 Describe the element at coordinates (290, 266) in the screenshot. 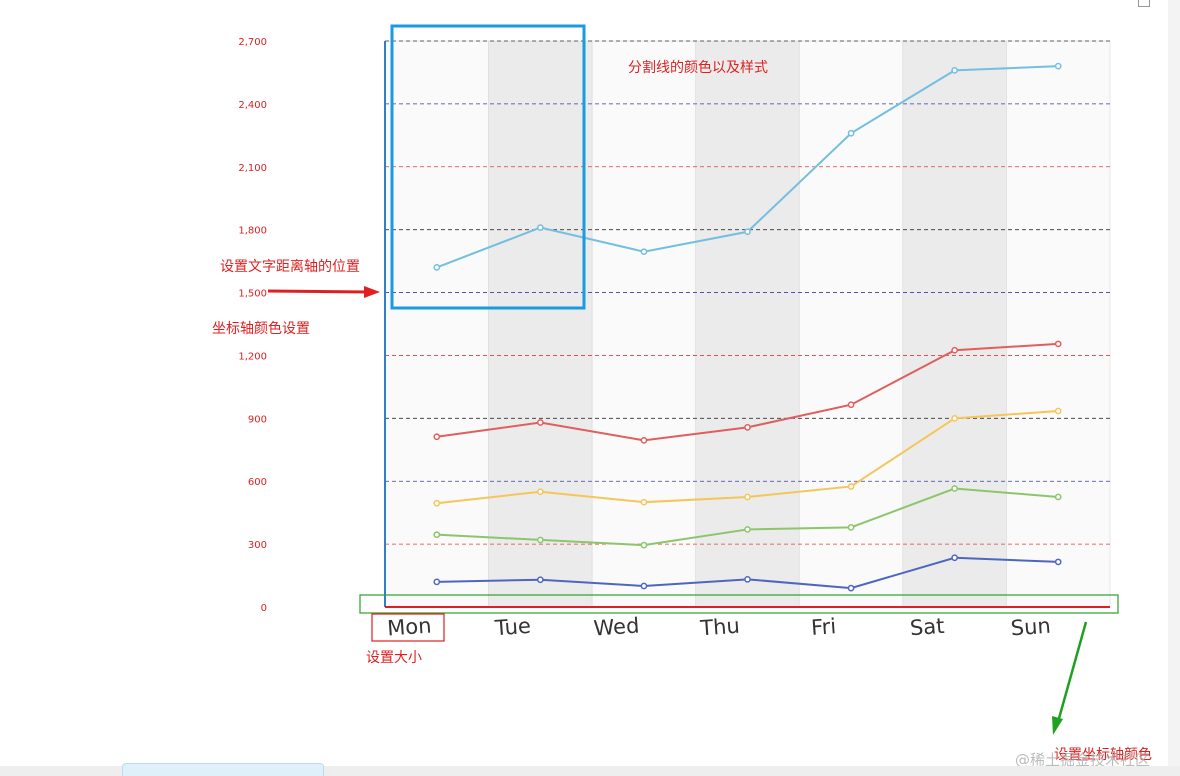

I see `annotation-label-offset: 设置文字距离轴的位置` at that location.